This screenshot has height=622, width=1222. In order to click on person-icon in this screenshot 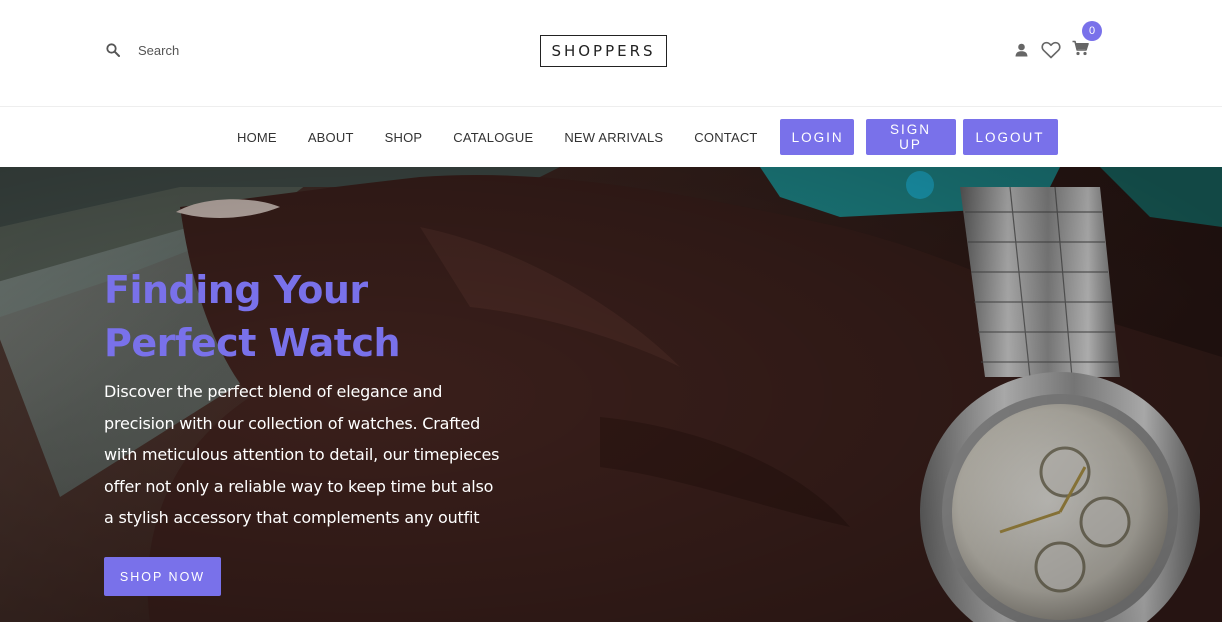, I will do `click(1021, 50)`.